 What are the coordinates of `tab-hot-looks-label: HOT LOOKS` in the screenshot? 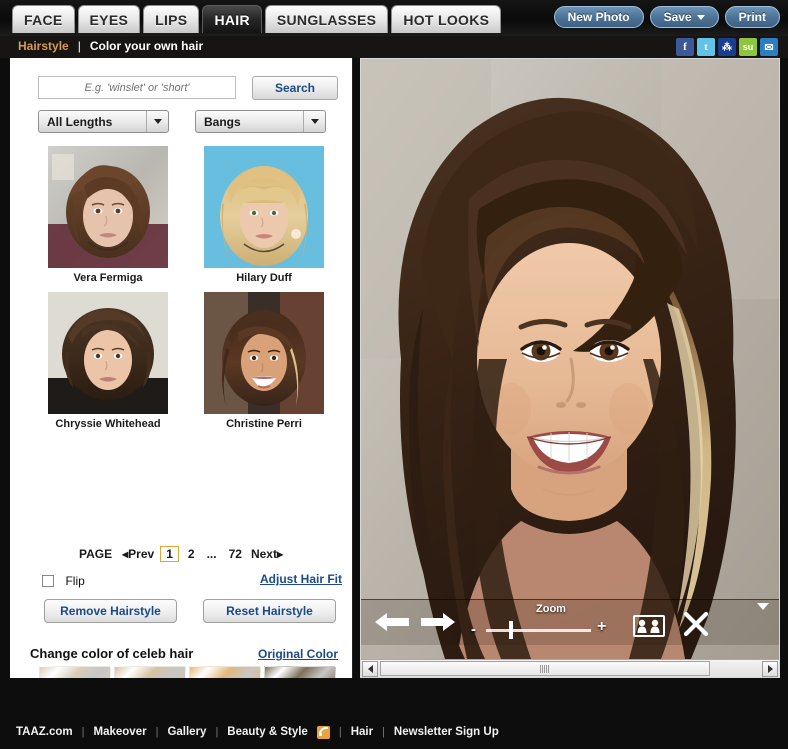 It's located at (446, 19).